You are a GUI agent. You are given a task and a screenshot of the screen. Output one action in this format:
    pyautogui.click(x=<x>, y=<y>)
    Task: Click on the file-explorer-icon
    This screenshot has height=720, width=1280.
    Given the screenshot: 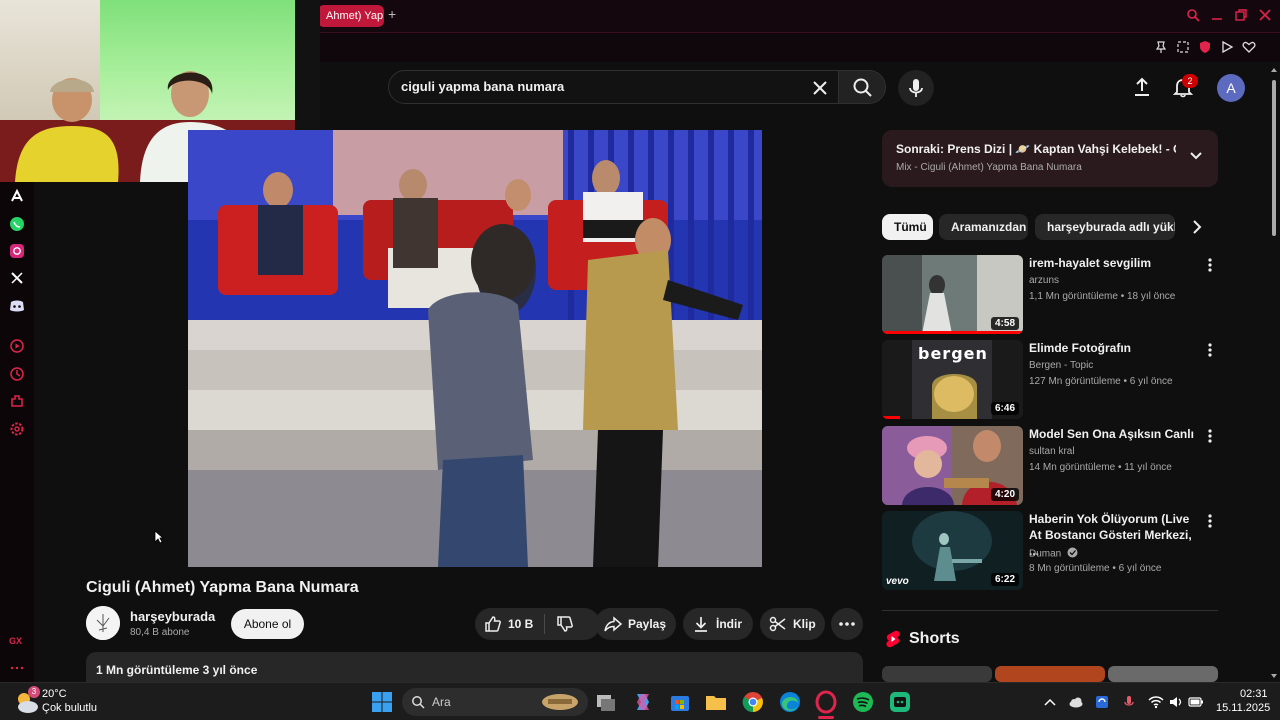 What is the action you would take?
    pyautogui.click(x=716, y=702)
    